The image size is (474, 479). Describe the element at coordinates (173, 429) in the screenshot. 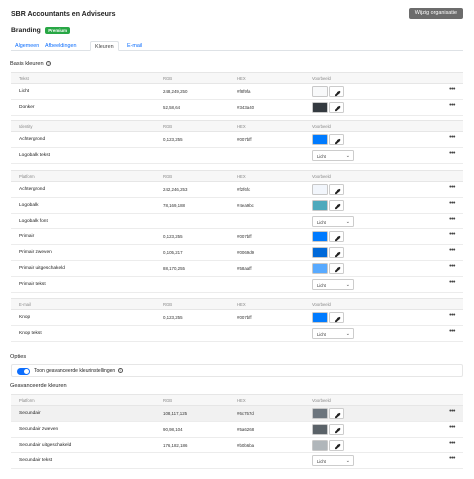

I see `rgb-value: 90,98,104` at that location.